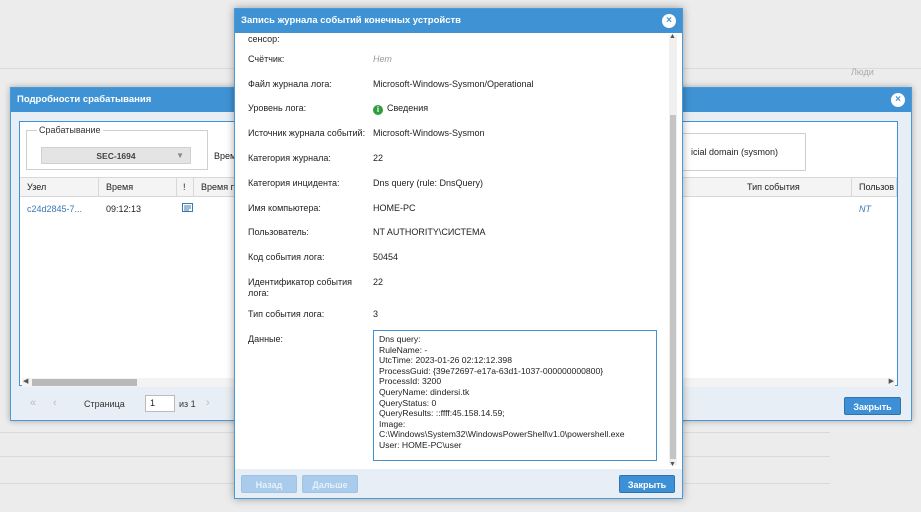 This screenshot has width=921, height=512. I want to click on scroll-up-icon: ▲, so click(672, 36).